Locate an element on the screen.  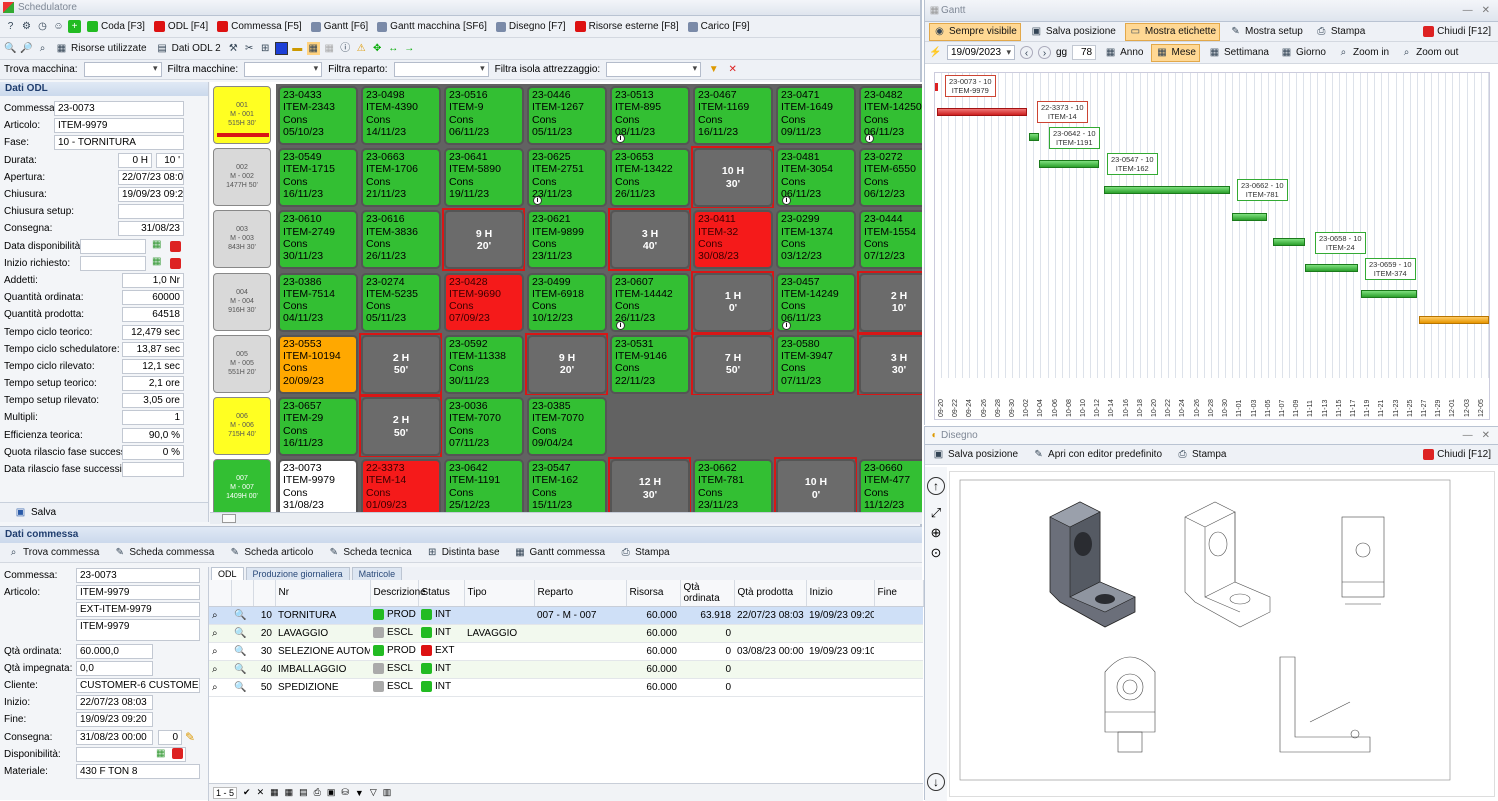
table-row: ⌕ 🔍 40 IMBALLAGGIO ESCL INT 60.000 0 is located at coordinates (566, 669).